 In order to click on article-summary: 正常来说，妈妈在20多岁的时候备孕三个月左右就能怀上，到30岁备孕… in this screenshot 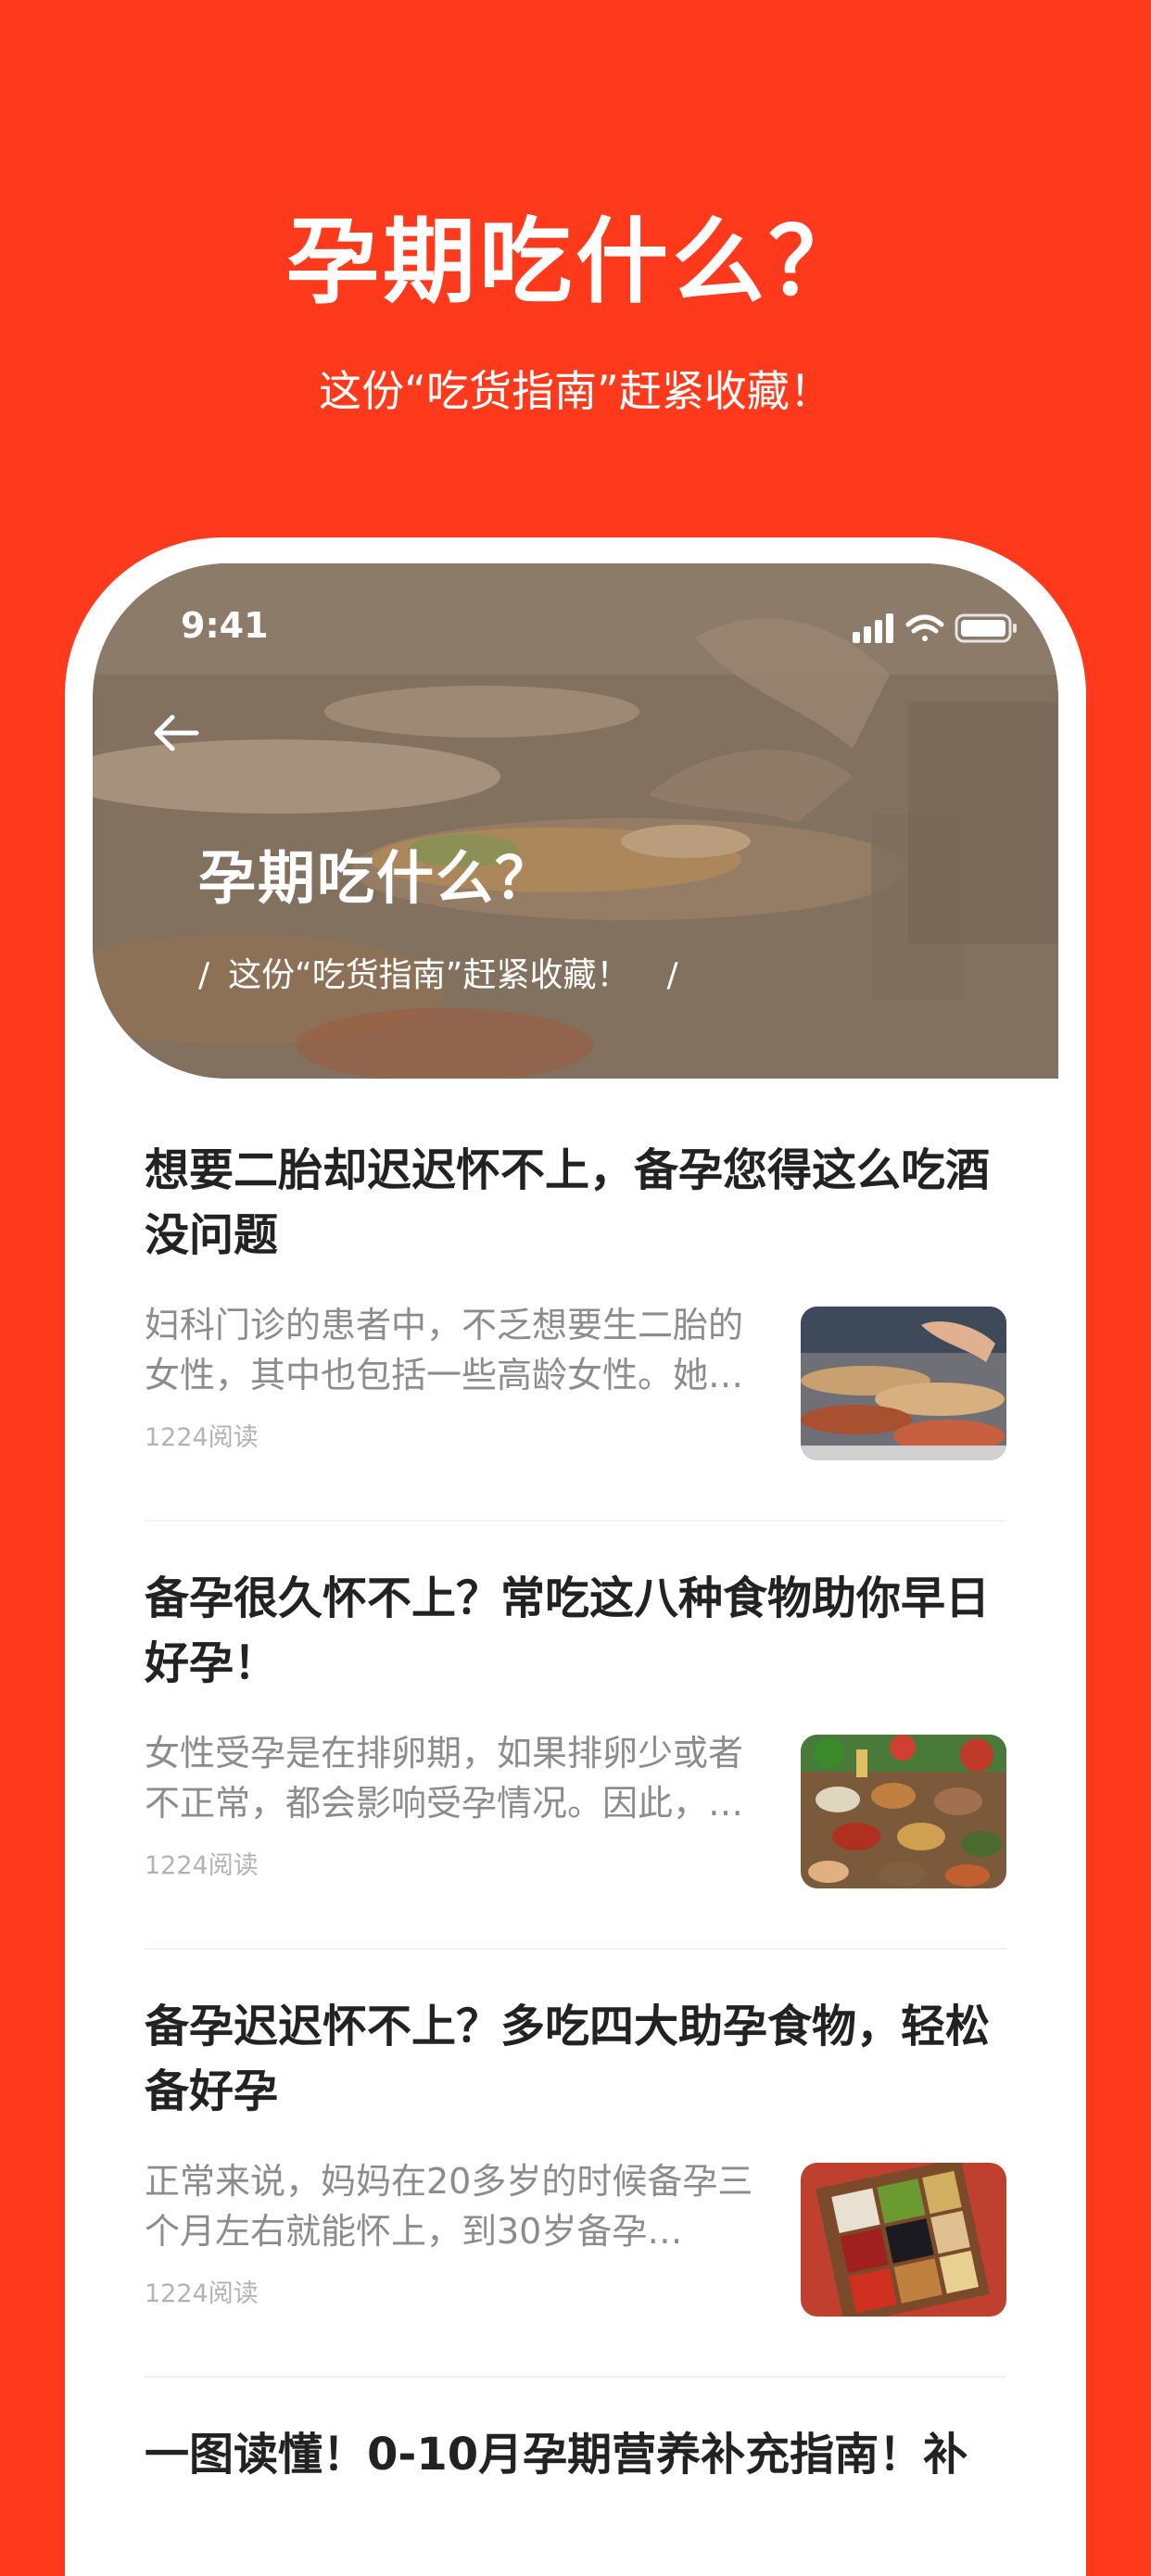, I will do `click(449, 2206)`.